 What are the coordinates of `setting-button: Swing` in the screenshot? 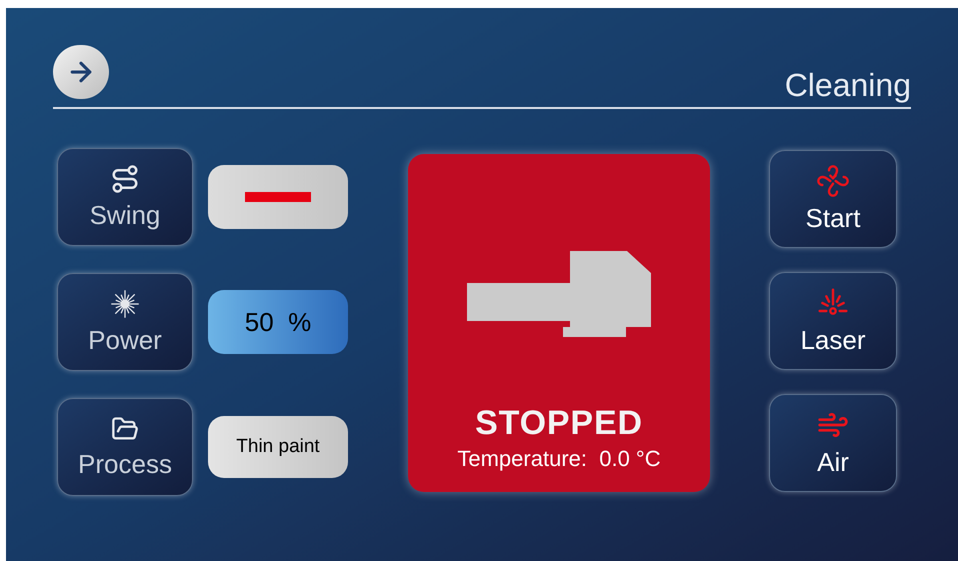 It's located at (125, 197).